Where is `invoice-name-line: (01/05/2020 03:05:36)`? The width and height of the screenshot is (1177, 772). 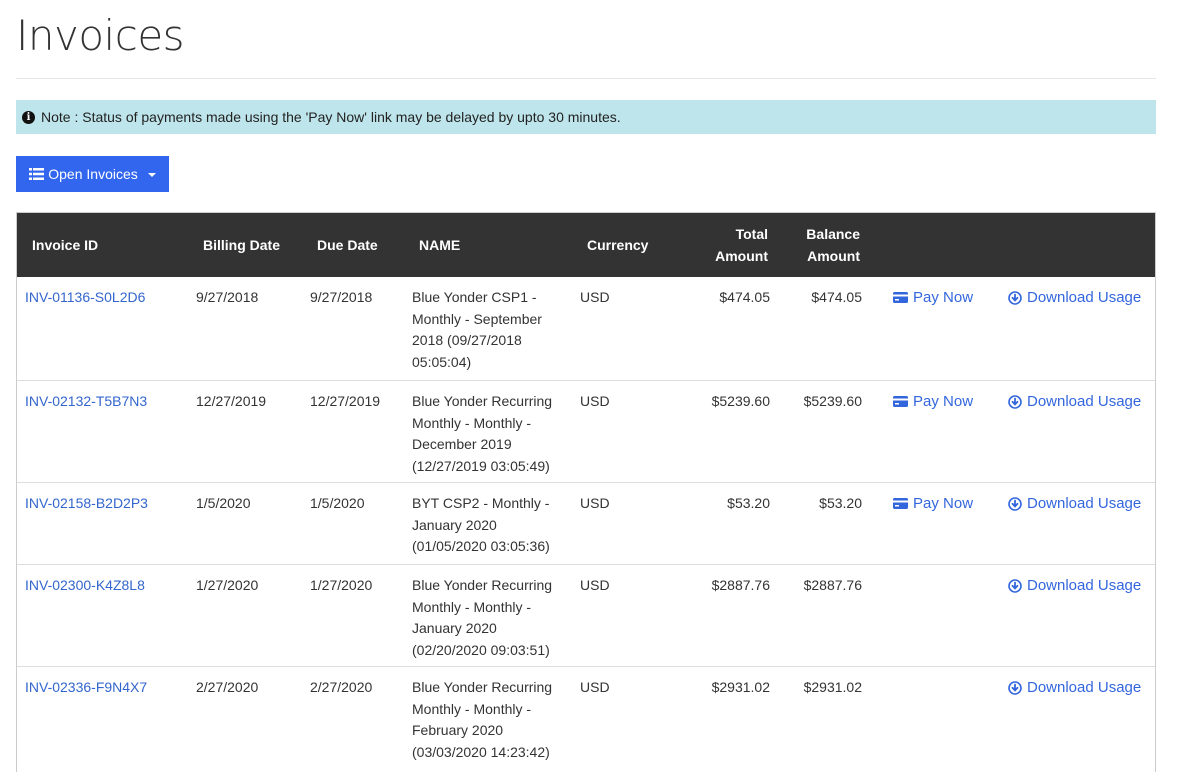 invoice-name-line: (01/05/2020 03:05:36) is located at coordinates (481, 546).